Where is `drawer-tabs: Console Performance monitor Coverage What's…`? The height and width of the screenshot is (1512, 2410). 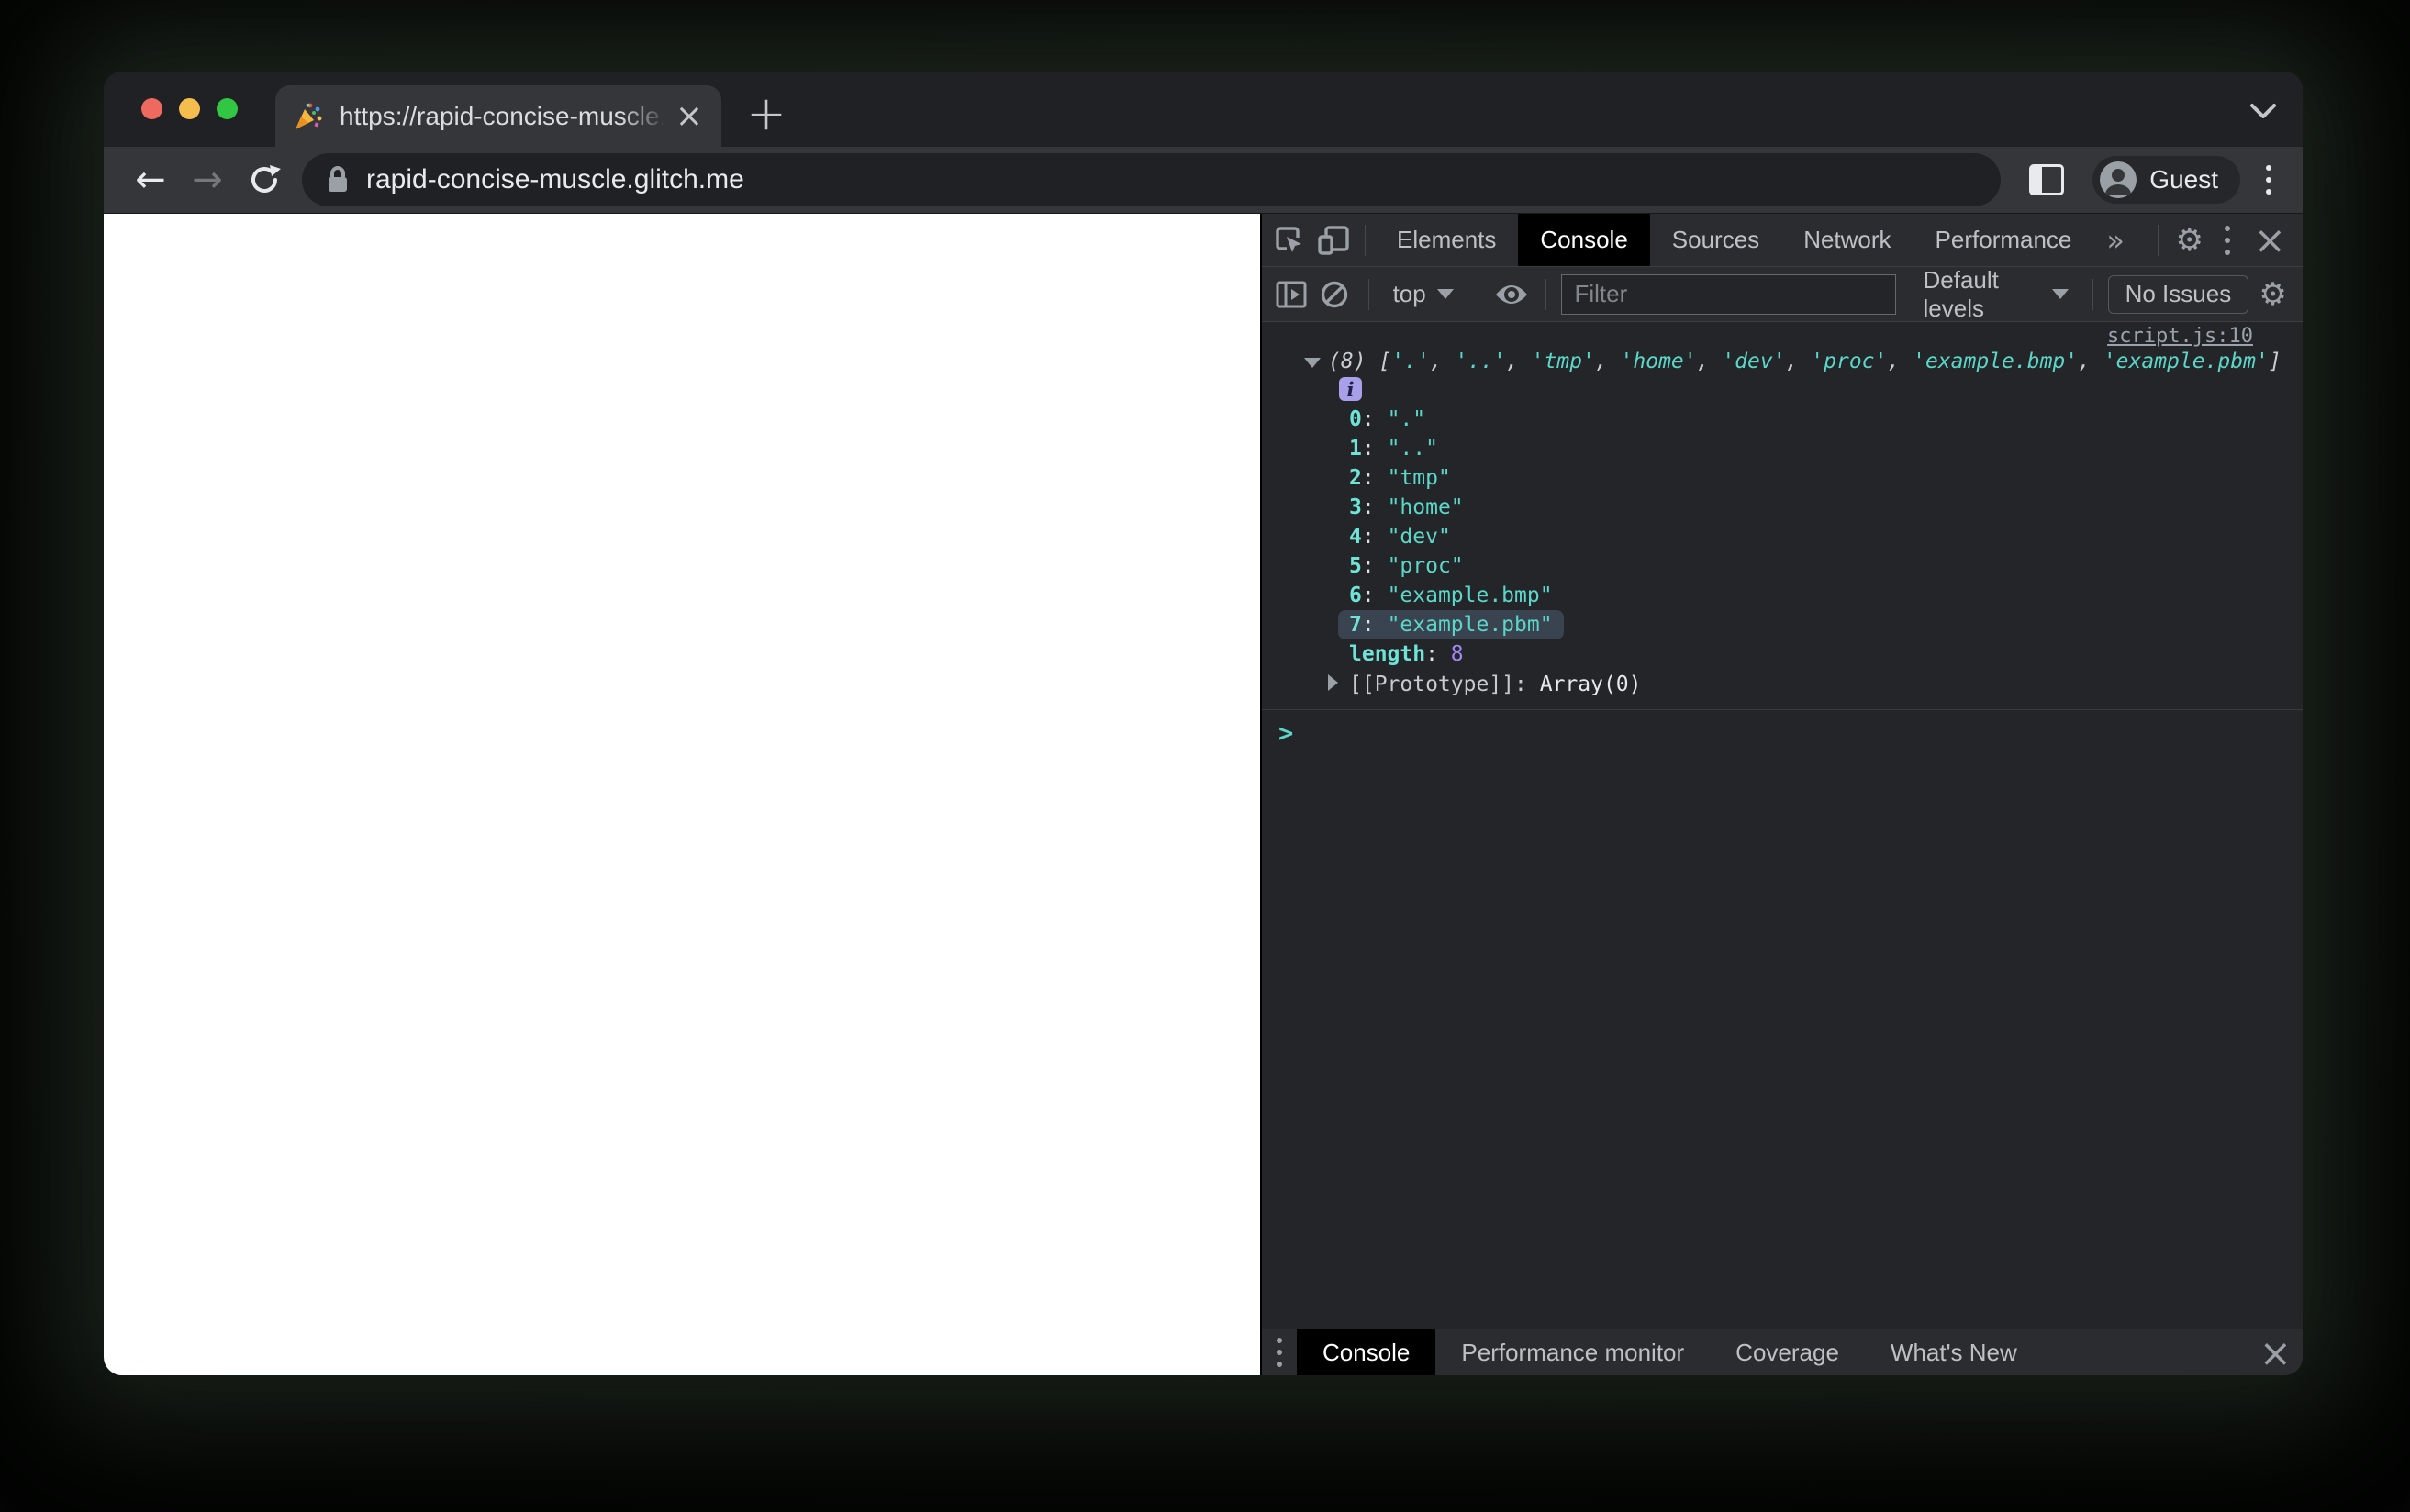 drawer-tabs: Console Performance monitor Coverage What's… is located at coordinates (1670, 1352).